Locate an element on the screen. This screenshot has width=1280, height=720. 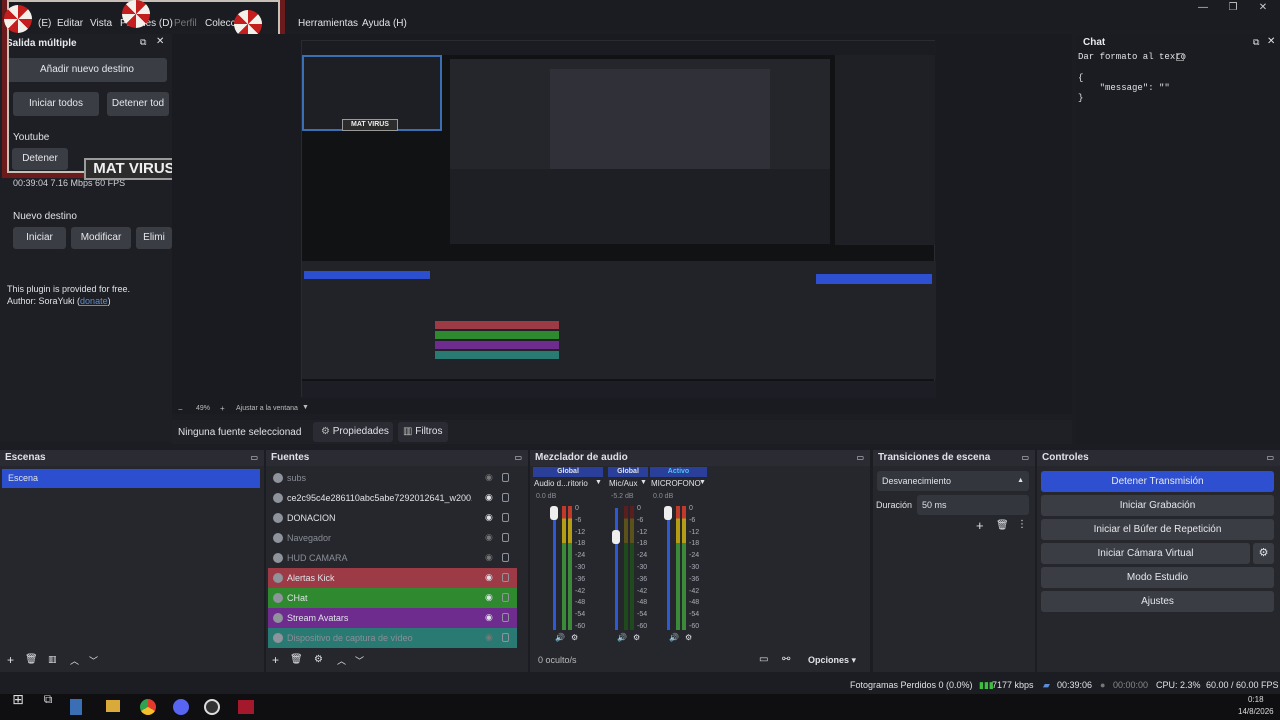
studio-mode-button: Modo Estudio is located at coordinates (1157, 577).